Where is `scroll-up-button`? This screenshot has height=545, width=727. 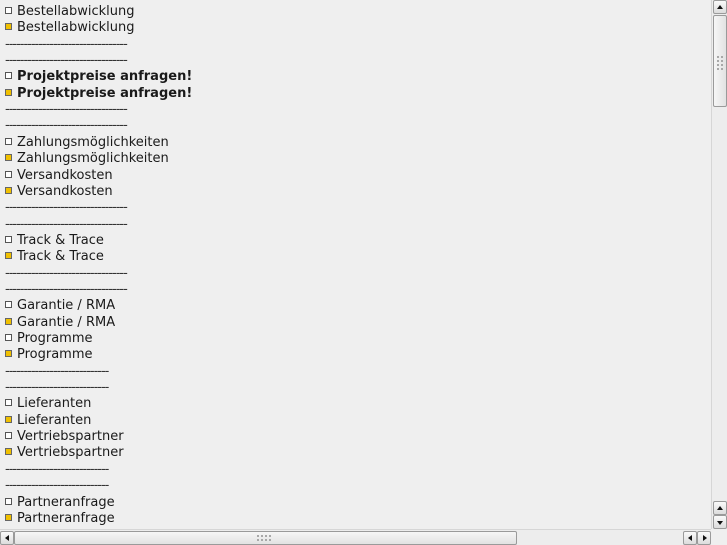
scroll-up-button is located at coordinates (720, 7).